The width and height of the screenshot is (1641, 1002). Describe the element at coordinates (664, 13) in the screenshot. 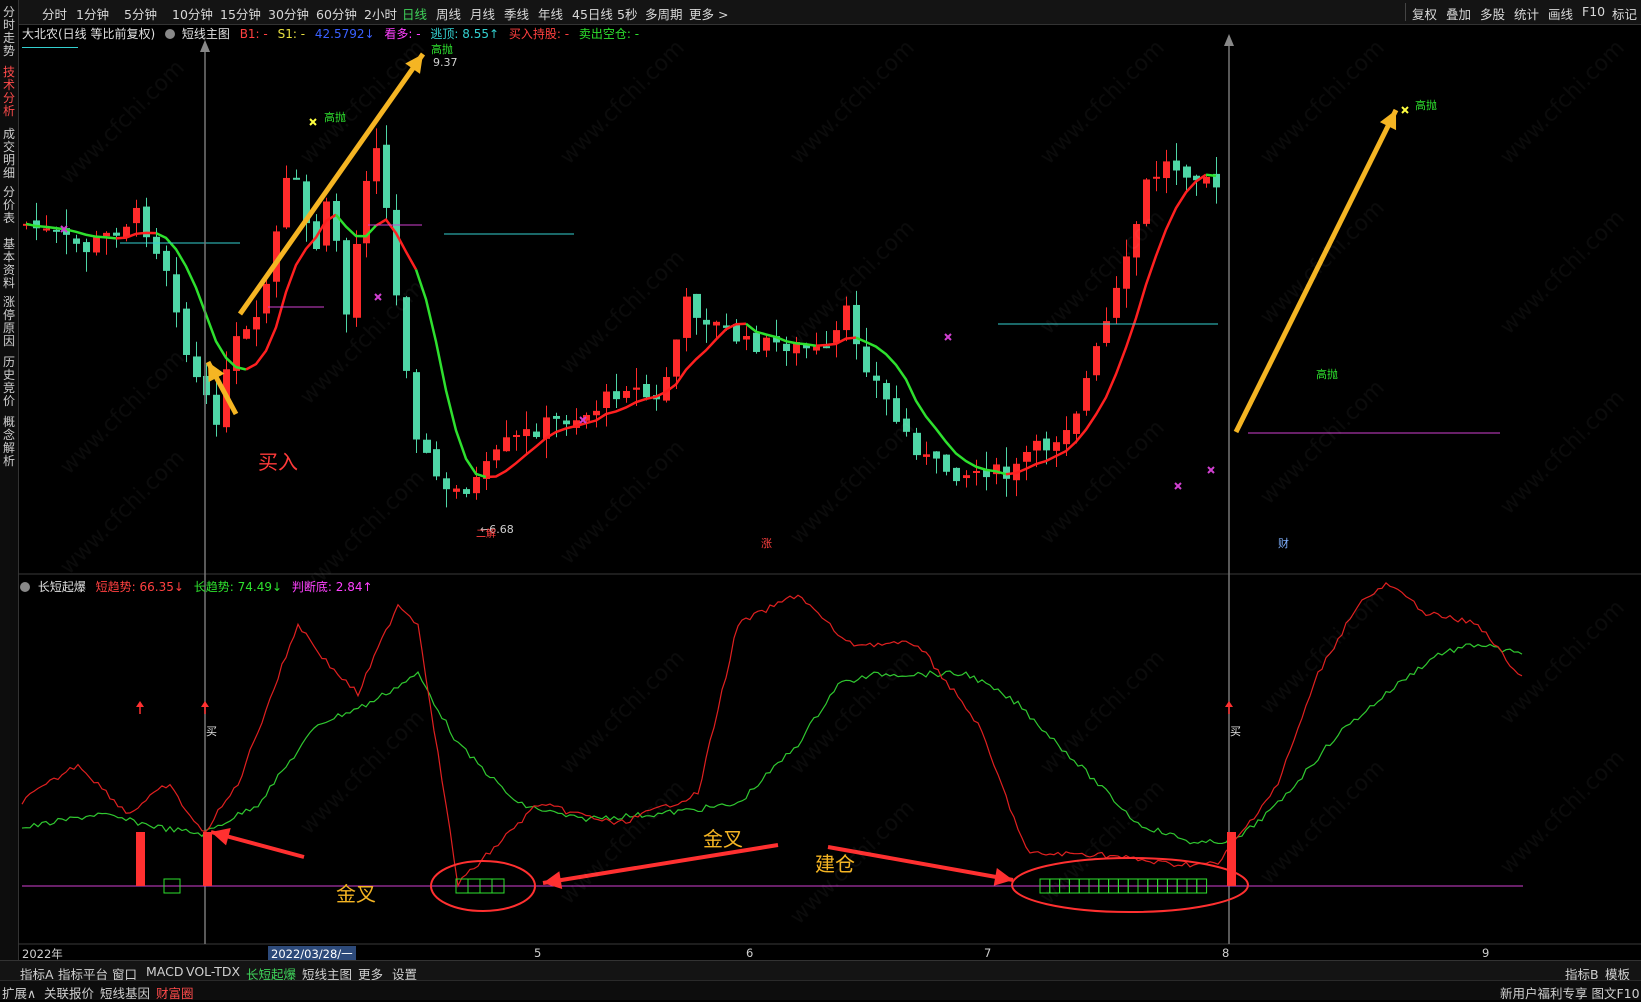

I see `period-tab-15: 多周期` at that location.